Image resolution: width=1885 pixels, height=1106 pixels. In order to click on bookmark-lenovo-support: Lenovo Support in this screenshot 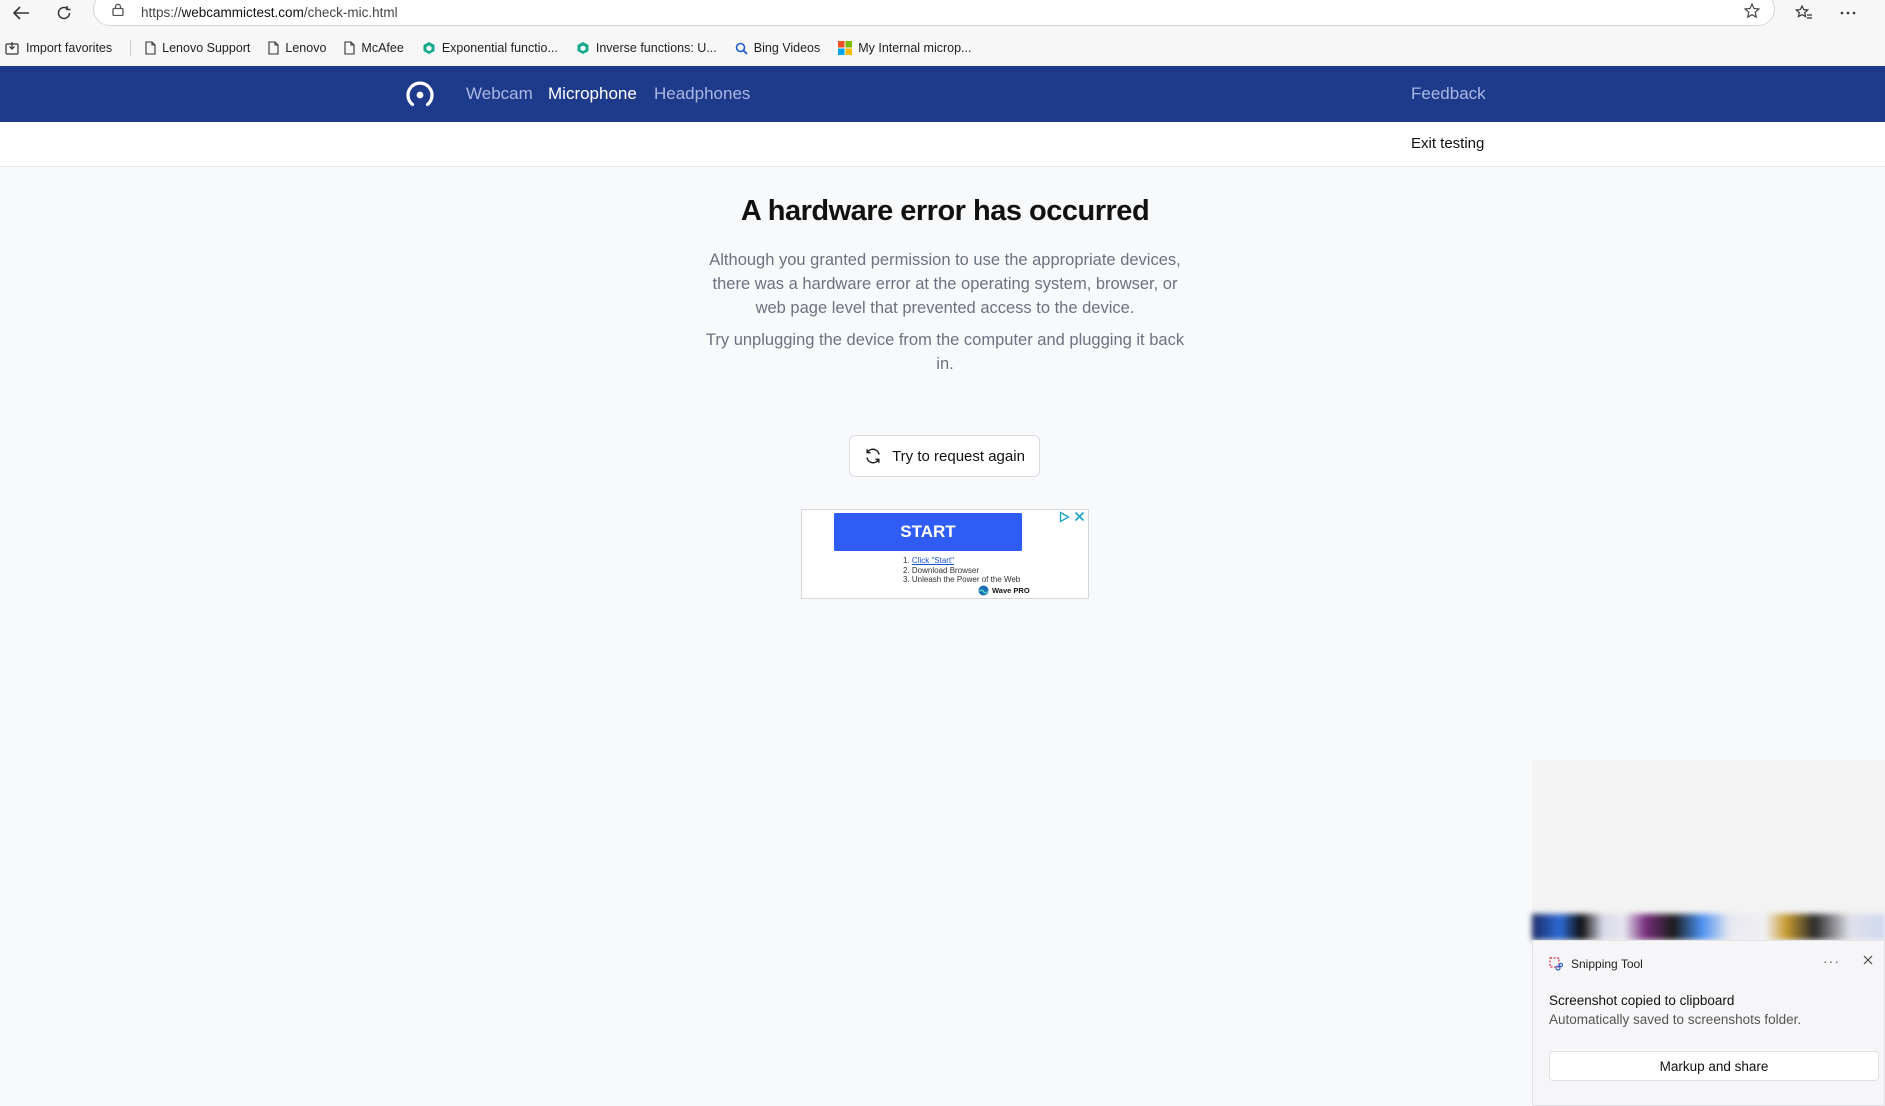, I will do `click(197, 48)`.